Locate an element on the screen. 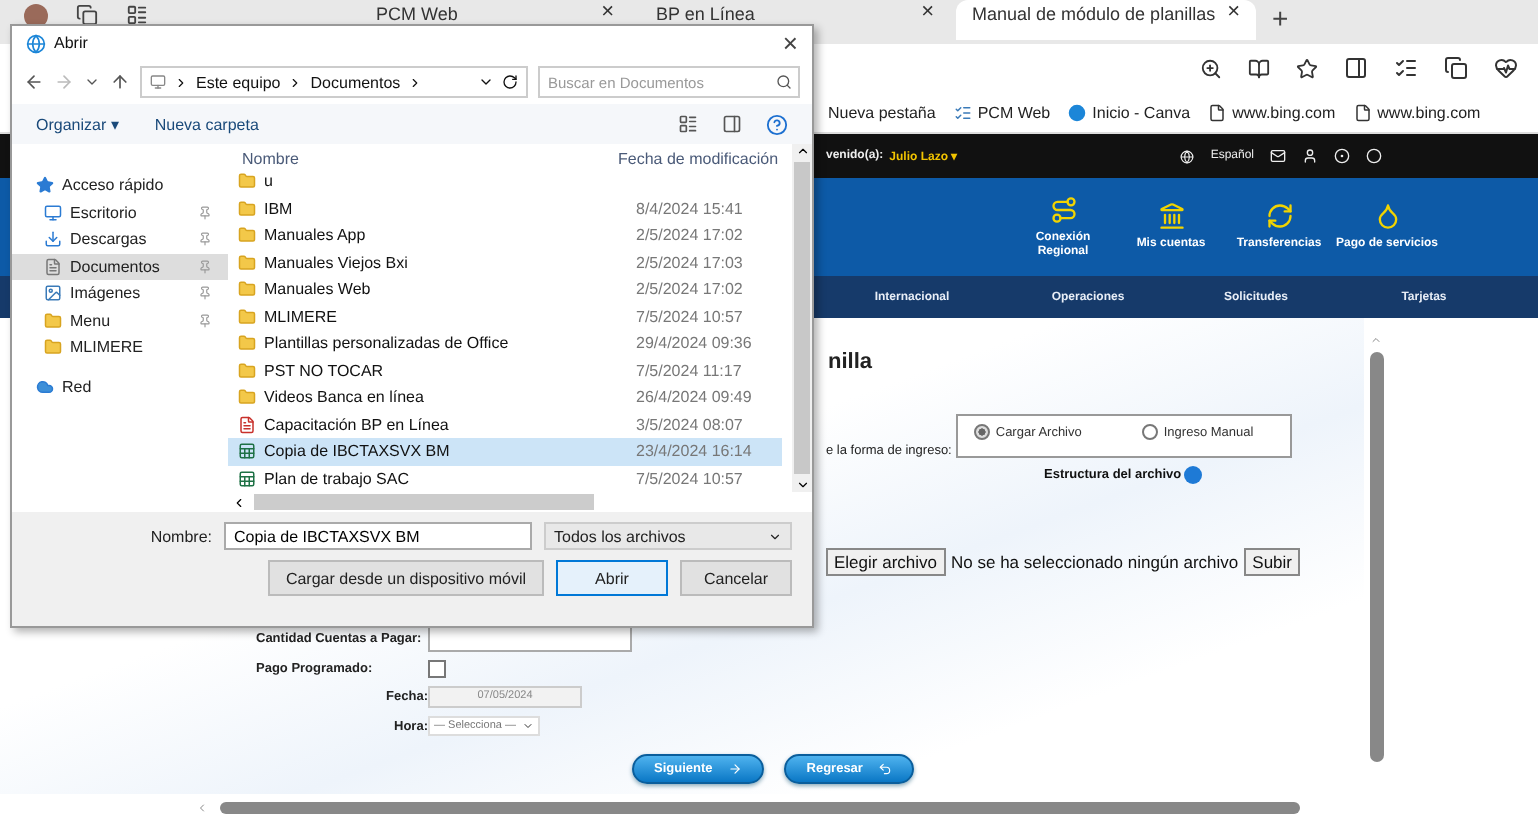 This screenshot has height=822, width=1538. scroll-up-icon is located at coordinates (802, 151).